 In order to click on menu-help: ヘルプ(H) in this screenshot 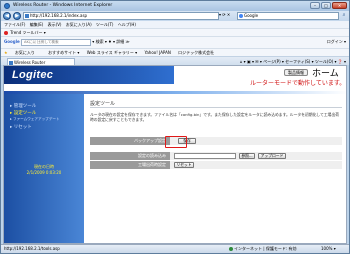, I will do `click(127, 24)`.